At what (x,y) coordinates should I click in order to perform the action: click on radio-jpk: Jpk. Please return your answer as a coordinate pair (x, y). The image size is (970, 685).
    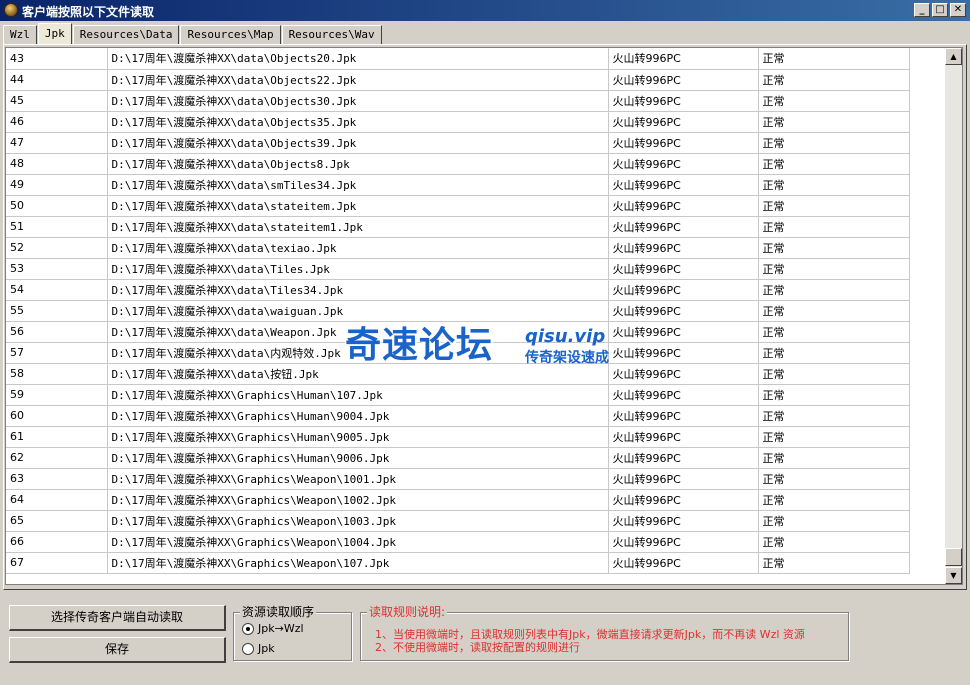
    Looking at the image, I should click on (258, 648).